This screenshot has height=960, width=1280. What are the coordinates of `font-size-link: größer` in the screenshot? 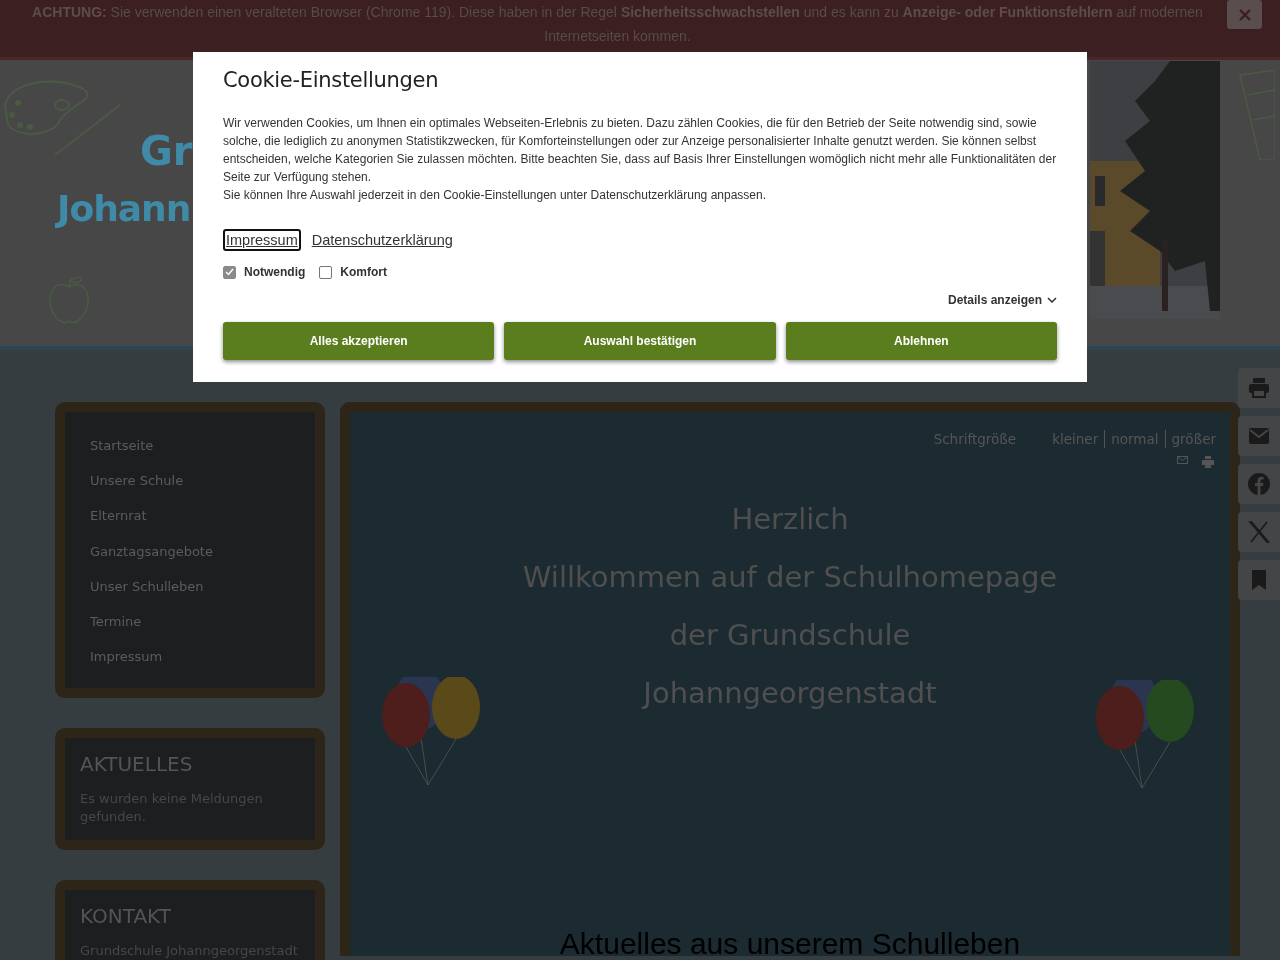 It's located at (1190, 439).